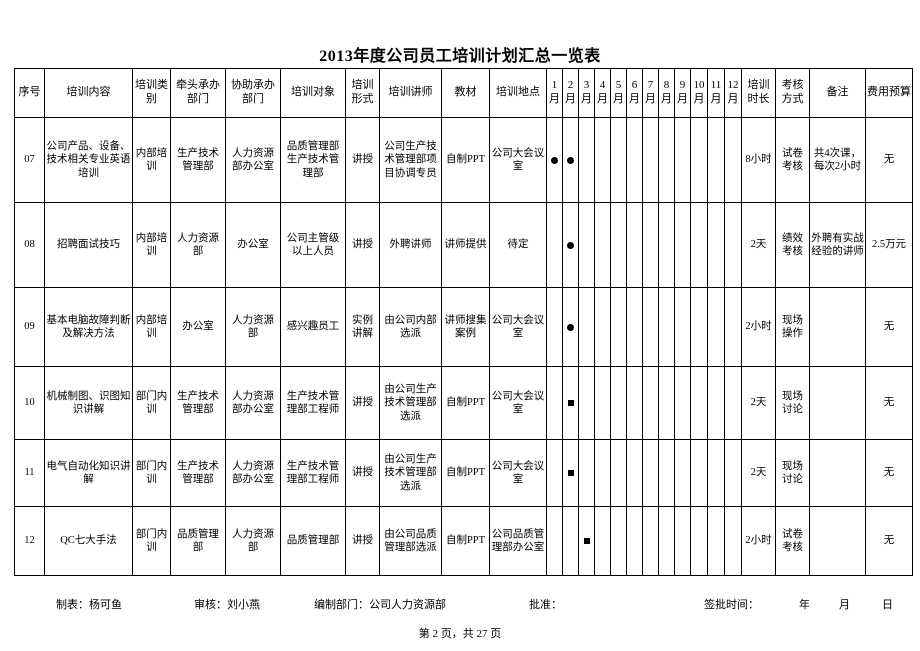 This screenshot has width=920, height=651. What do you see at coordinates (792, 403) in the screenshot?
I see `cell-assessment: 现场讨论` at bounding box center [792, 403].